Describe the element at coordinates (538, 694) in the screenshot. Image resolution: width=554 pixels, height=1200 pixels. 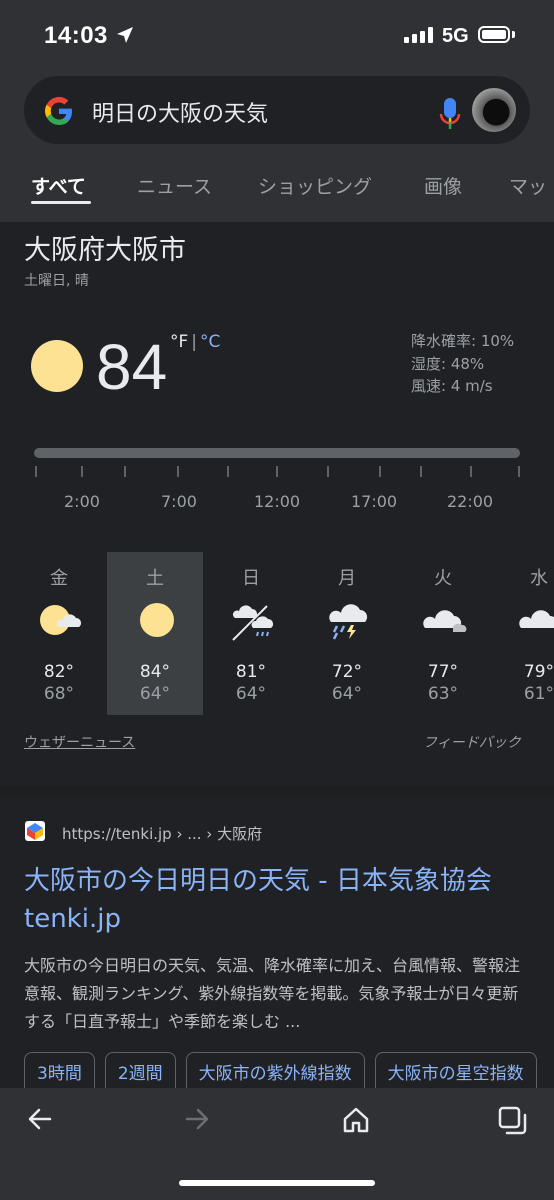
I see `day-low: 61°` at that location.